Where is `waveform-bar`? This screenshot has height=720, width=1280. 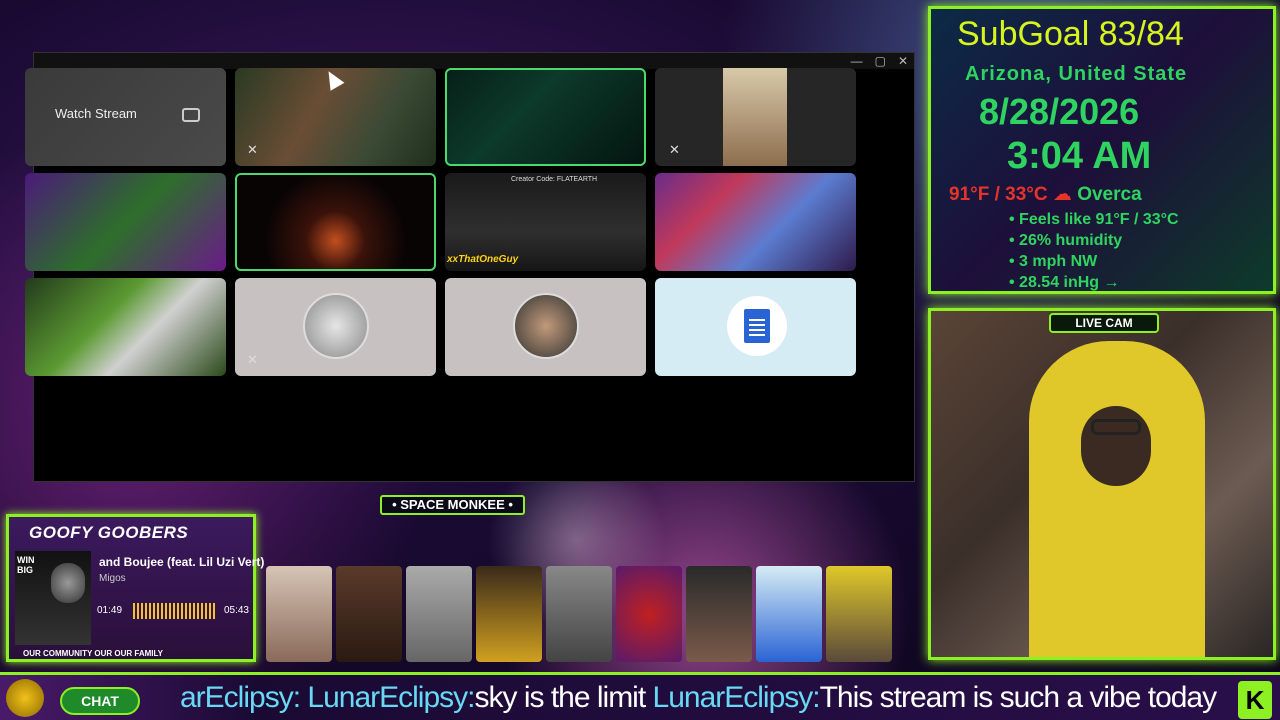 waveform-bar is located at coordinates (174, 611).